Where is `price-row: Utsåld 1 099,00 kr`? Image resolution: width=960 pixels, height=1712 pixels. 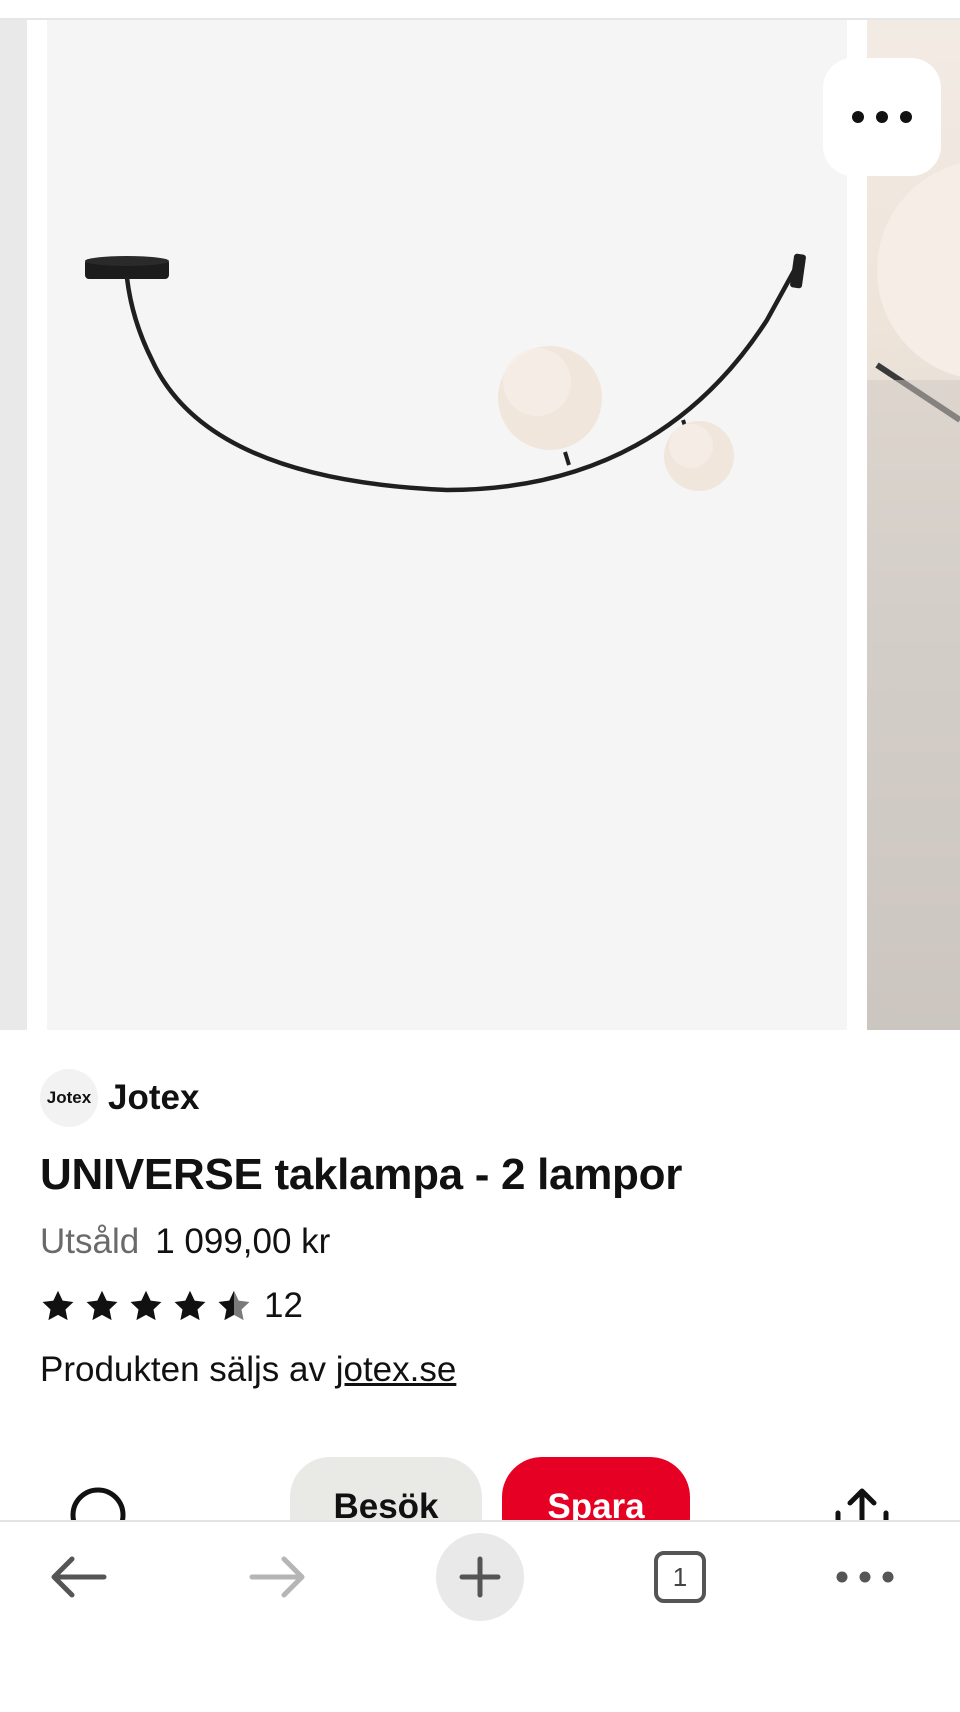
price-row: Utsåld 1 099,00 kr is located at coordinates (185, 1242).